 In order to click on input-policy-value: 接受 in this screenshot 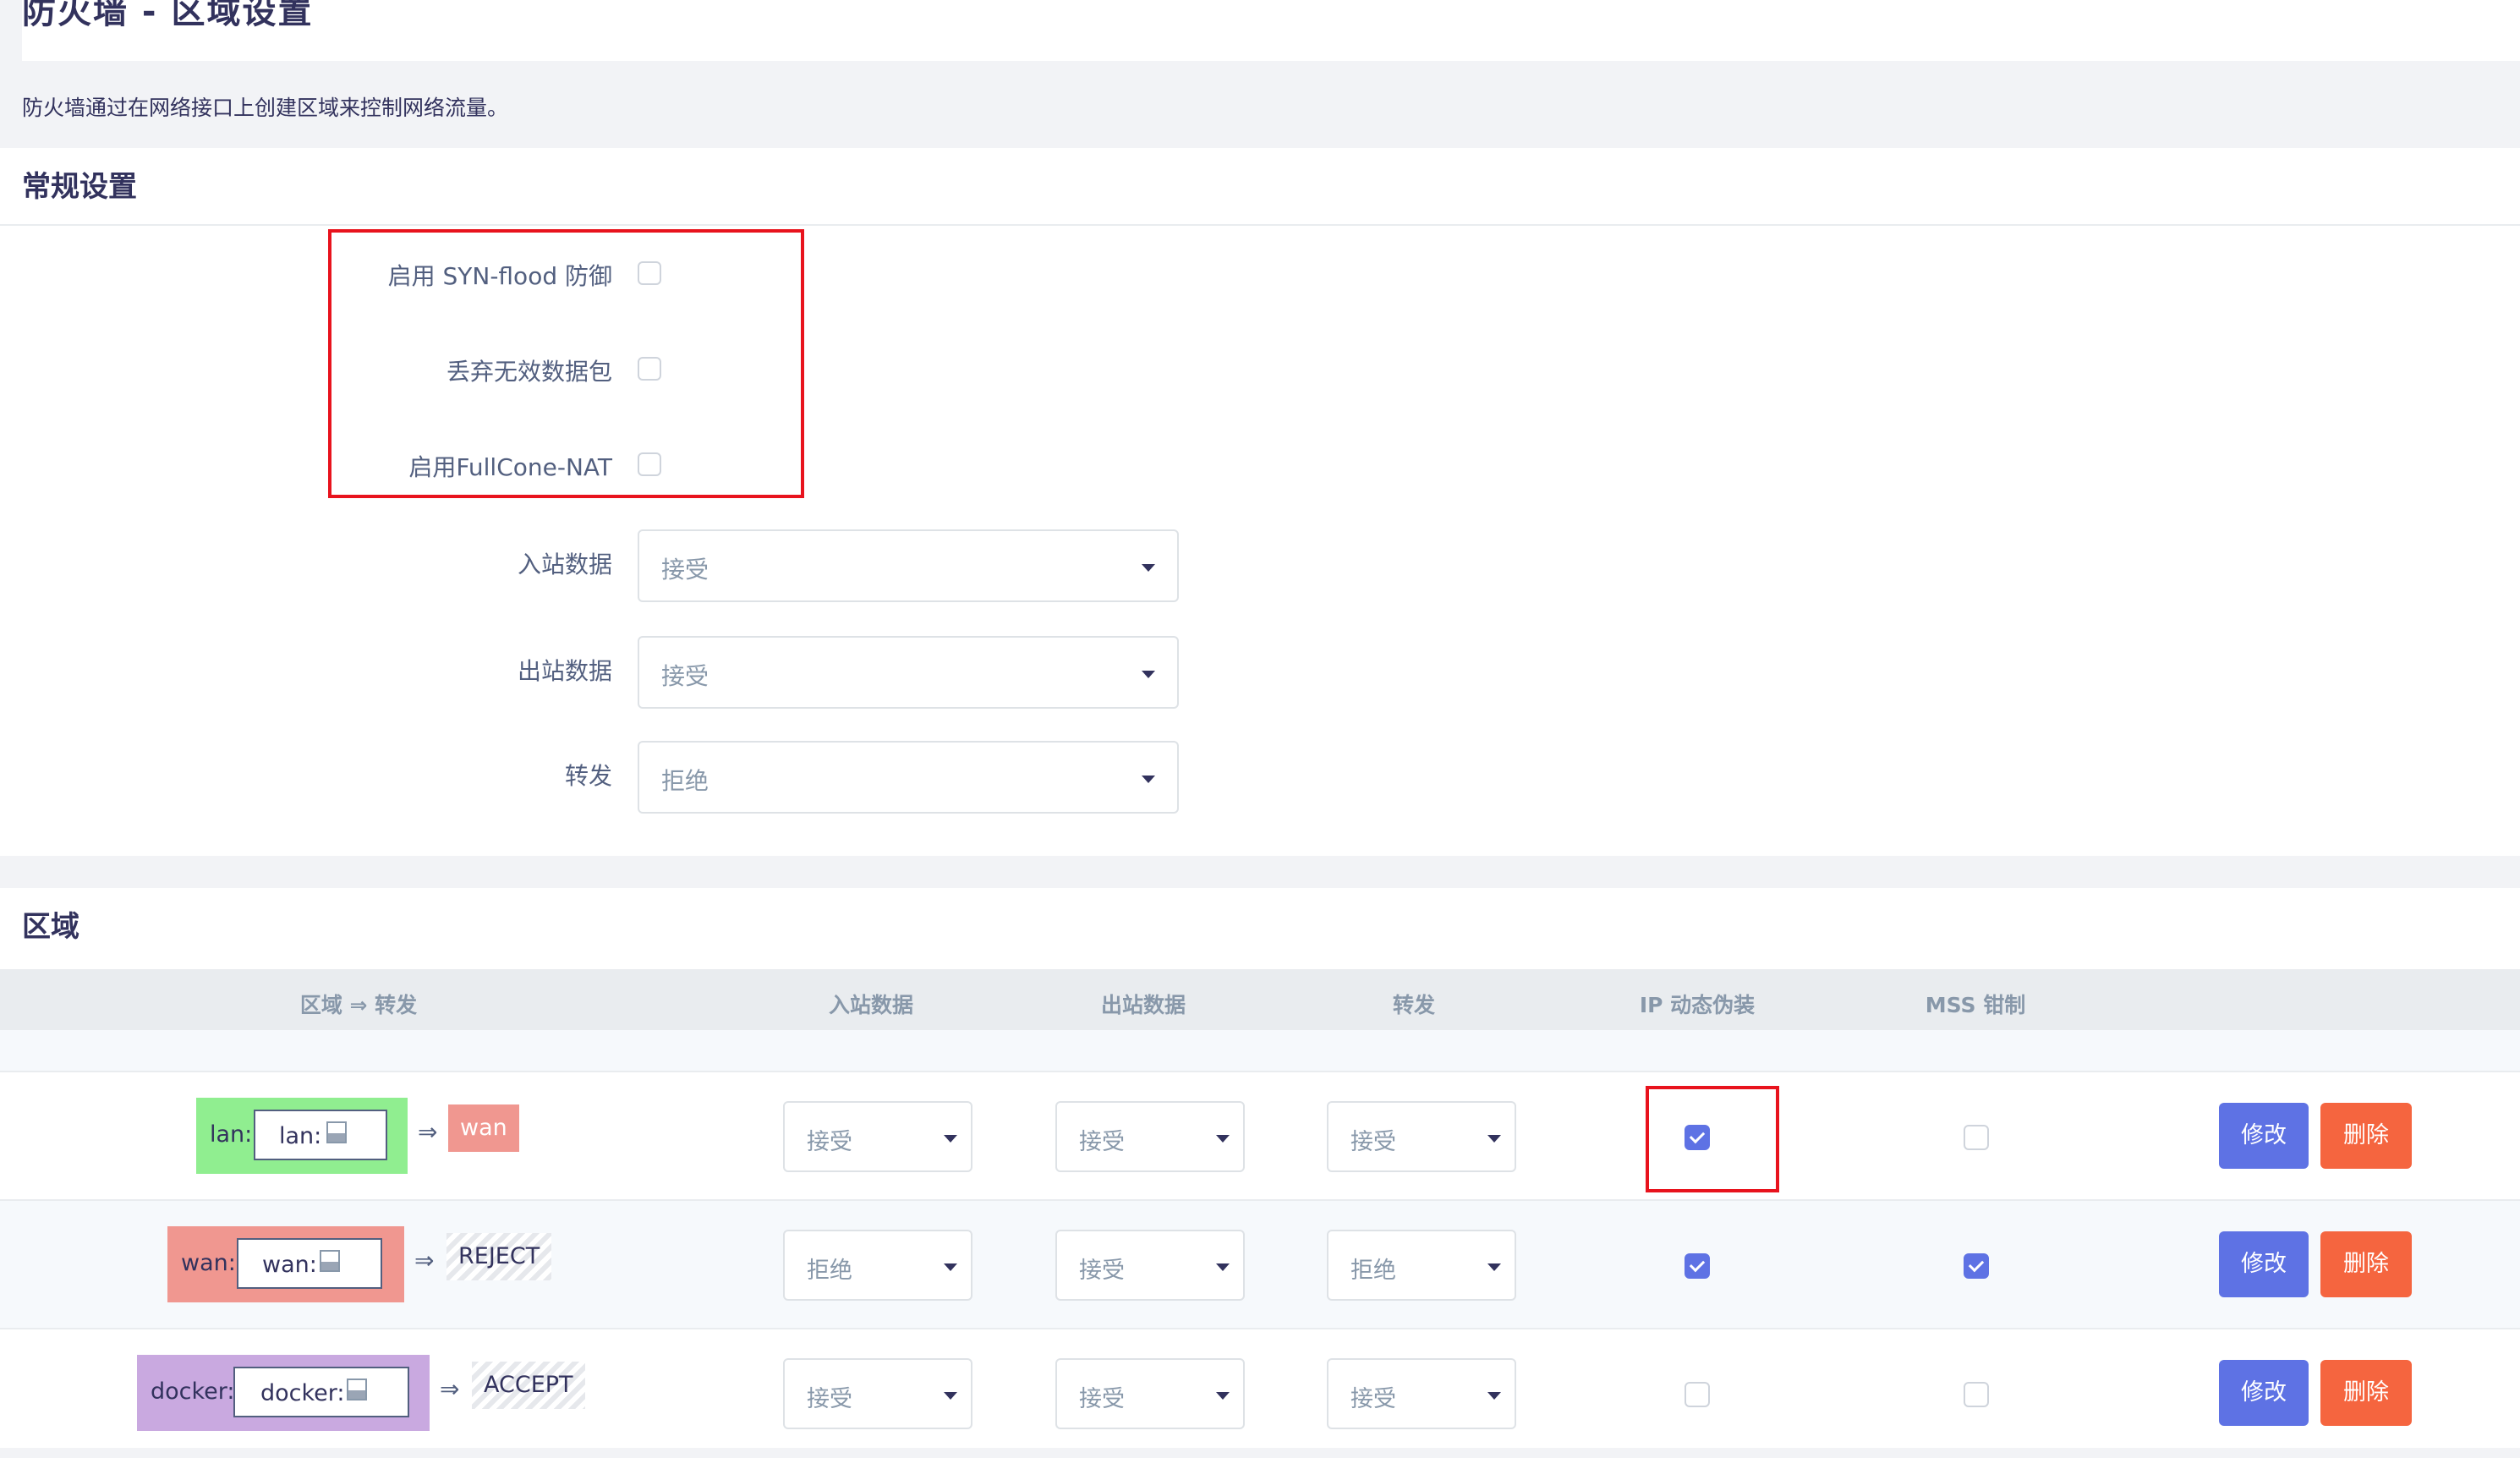, I will do `click(685, 570)`.